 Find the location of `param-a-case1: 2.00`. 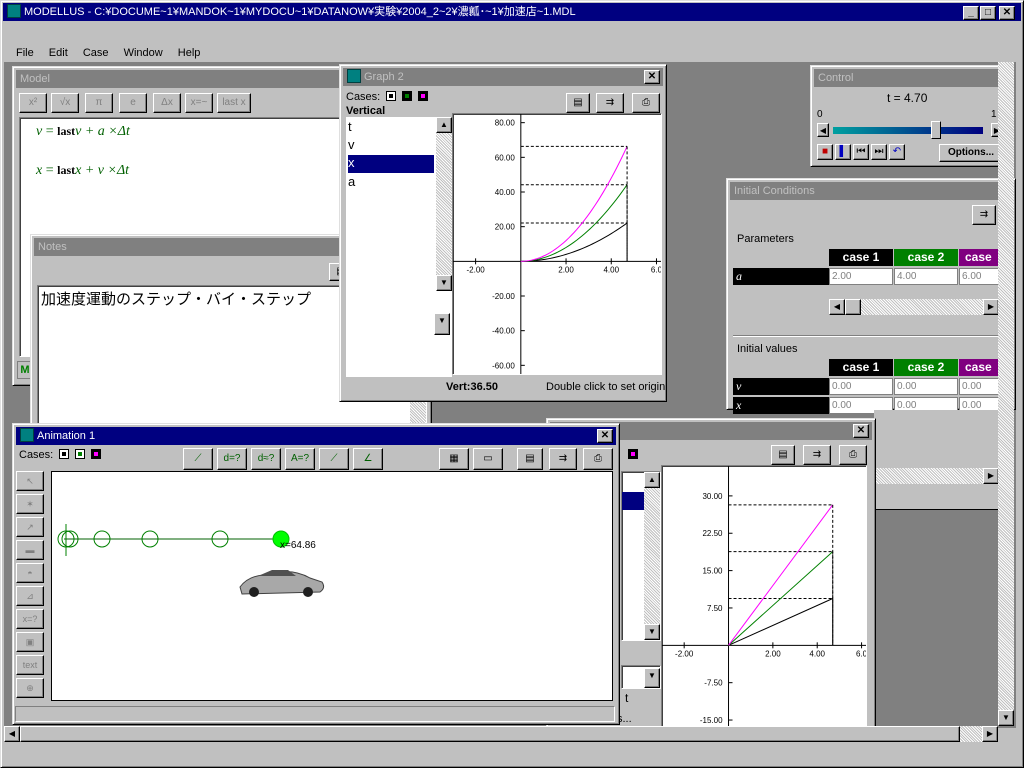

param-a-case1: 2.00 is located at coordinates (861, 276).